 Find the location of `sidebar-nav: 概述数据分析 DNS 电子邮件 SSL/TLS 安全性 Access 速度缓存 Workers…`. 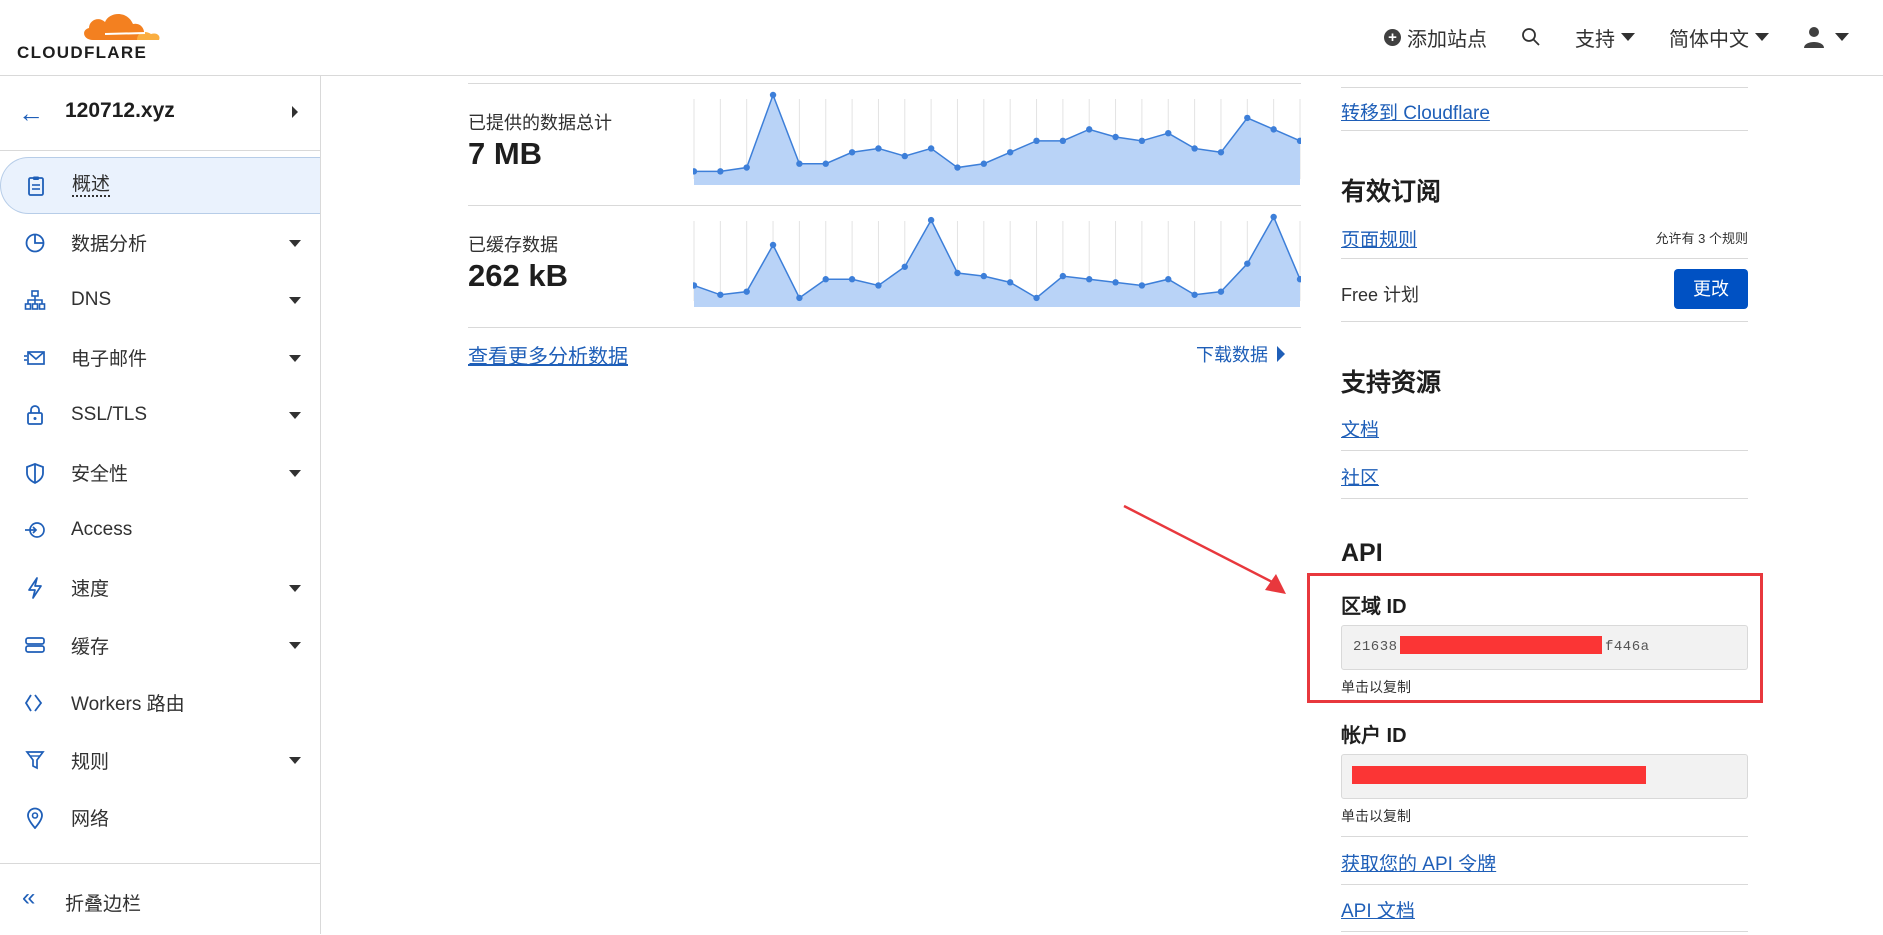

sidebar-nav: 概述数据分析 DNS 电子邮件 SSL/TLS 安全性 Access 速度缓存 Workers… is located at coordinates (160, 501).